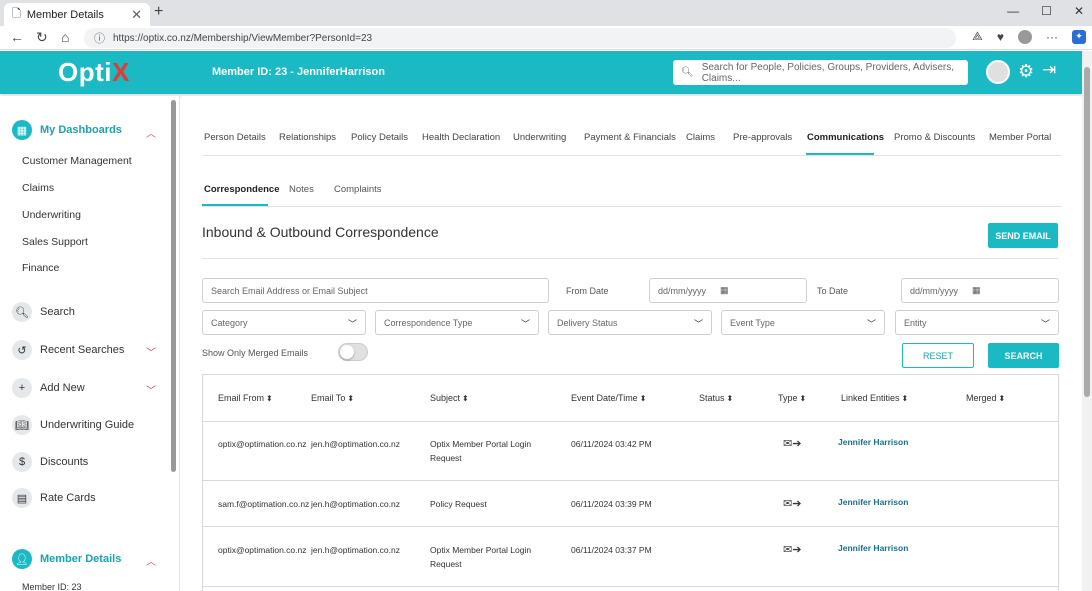 Image resolution: width=1092 pixels, height=591 pixels. Describe the element at coordinates (1087, 232) in the screenshot. I see `page-scroll-thumb` at that location.